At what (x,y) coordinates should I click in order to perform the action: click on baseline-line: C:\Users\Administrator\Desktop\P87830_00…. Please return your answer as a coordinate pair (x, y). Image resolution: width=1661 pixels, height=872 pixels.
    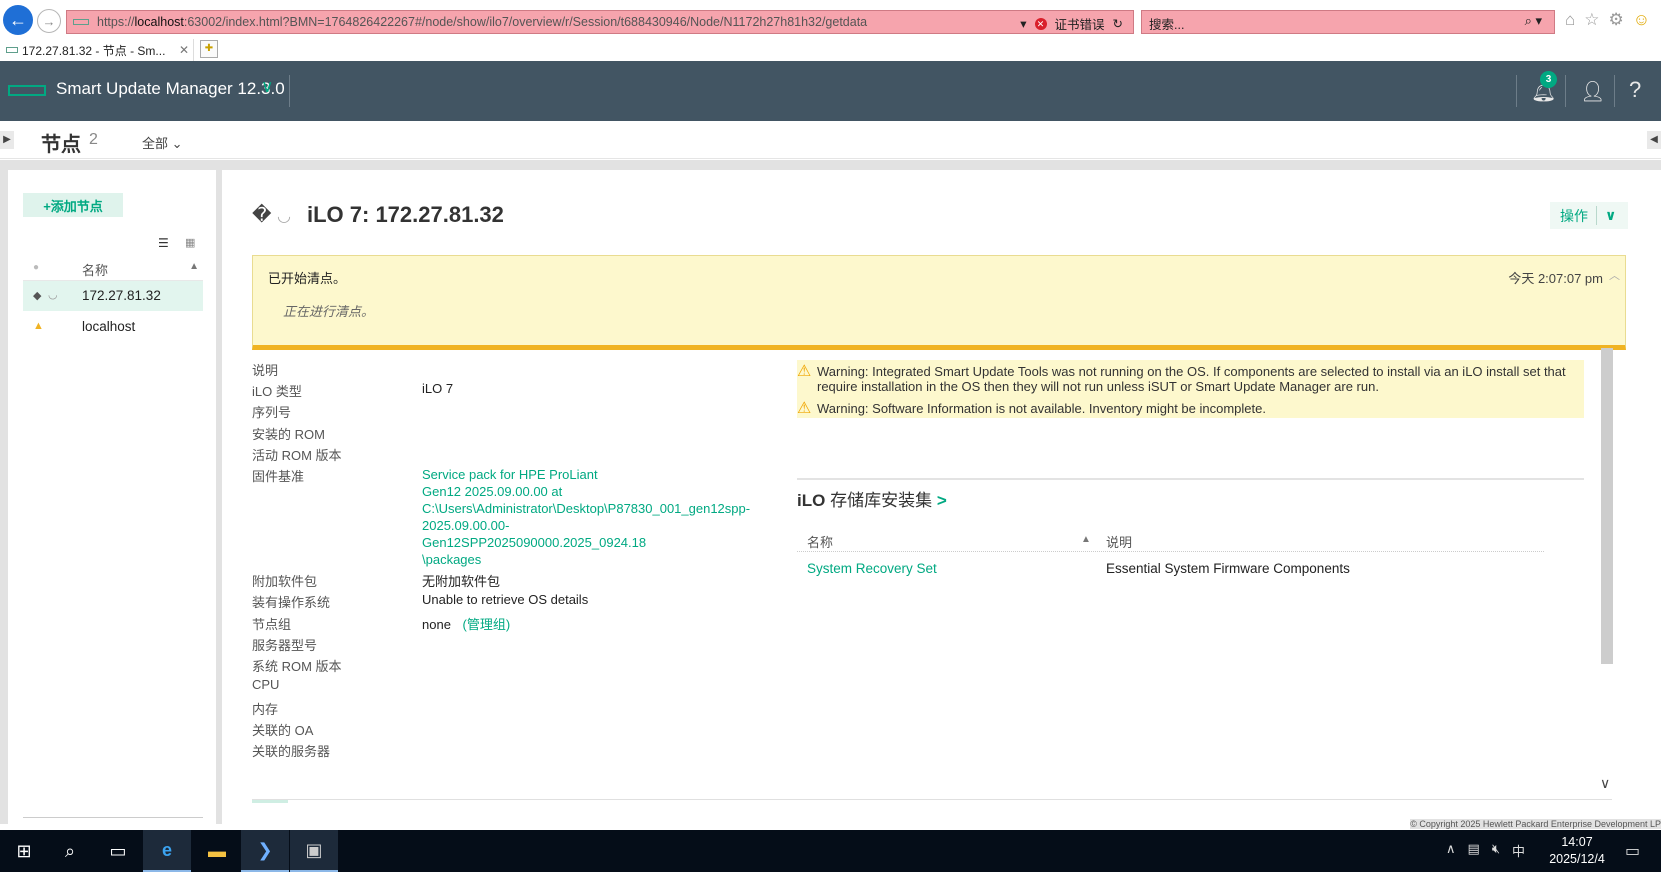
    Looking at the image, I should click on (586, 508).